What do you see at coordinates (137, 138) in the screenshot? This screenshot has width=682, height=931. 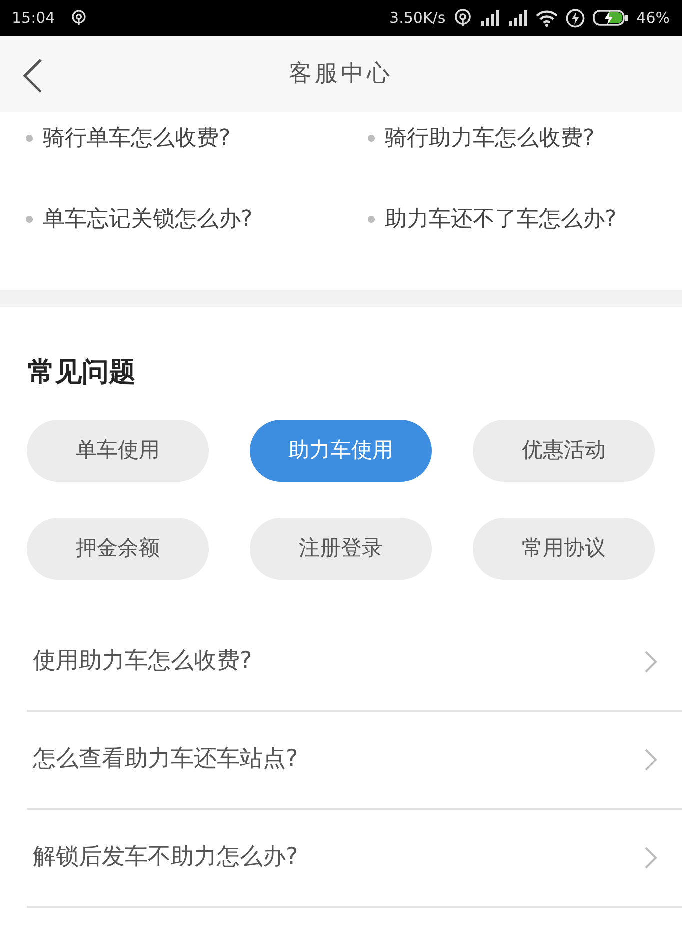 I see `question-link: 骑行单车怎么收费?` at bounding box center [137, 138].